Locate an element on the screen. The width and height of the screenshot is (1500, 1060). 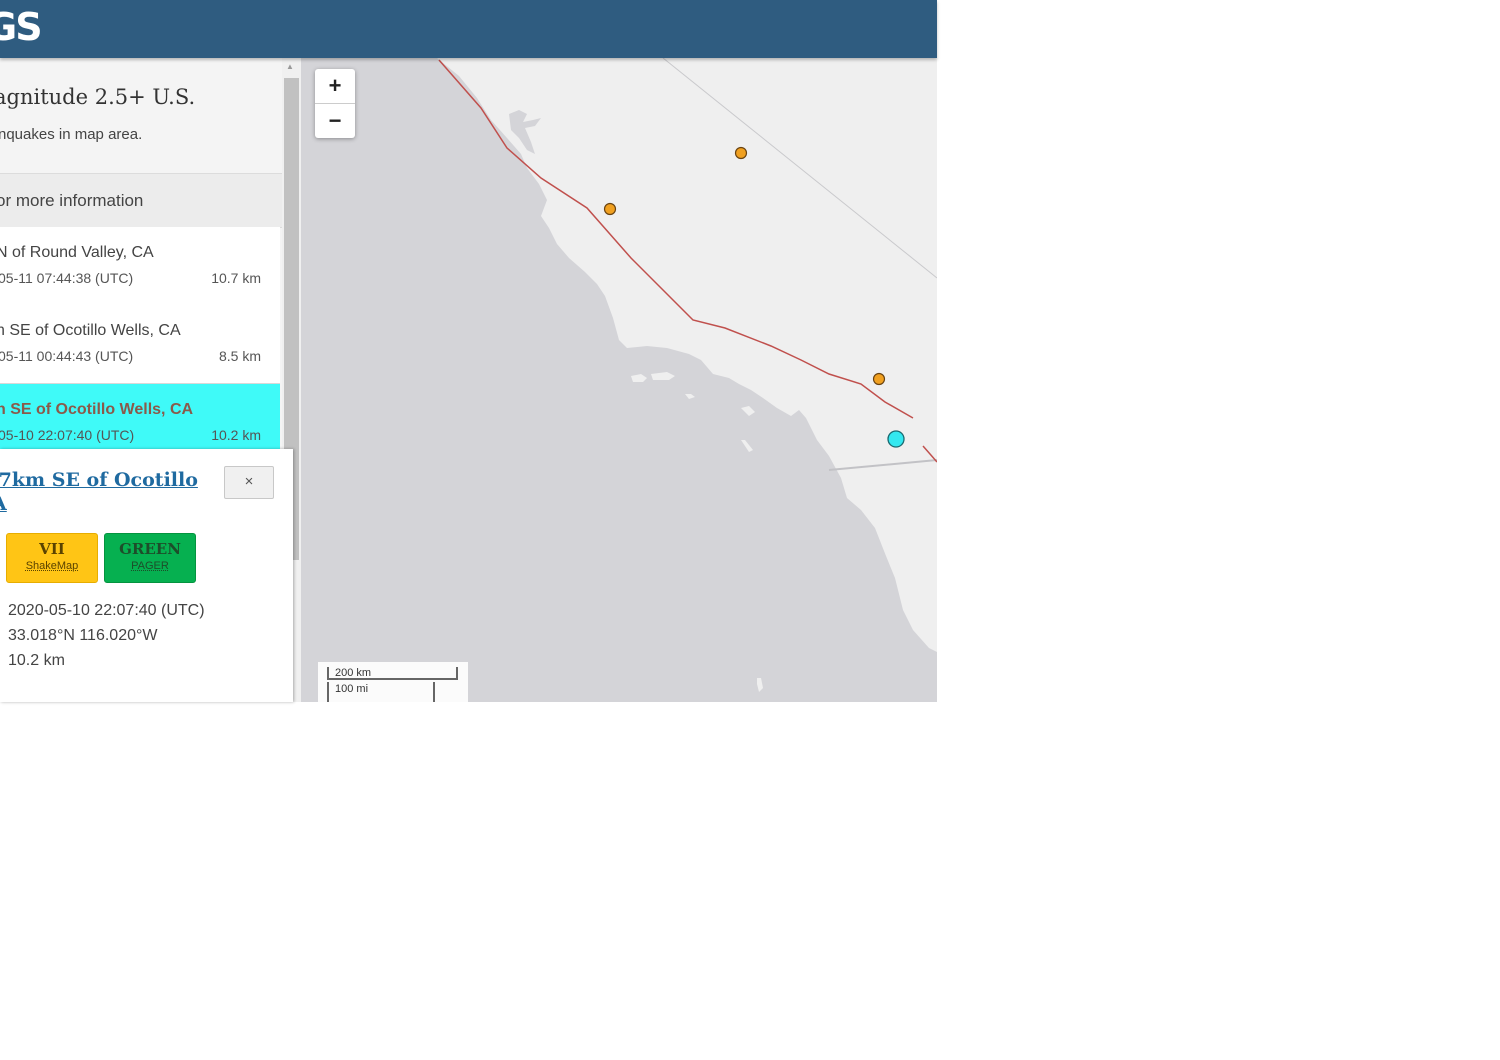
shakemap-badge: VII ShakeMap is located at coordinates (52, 558).